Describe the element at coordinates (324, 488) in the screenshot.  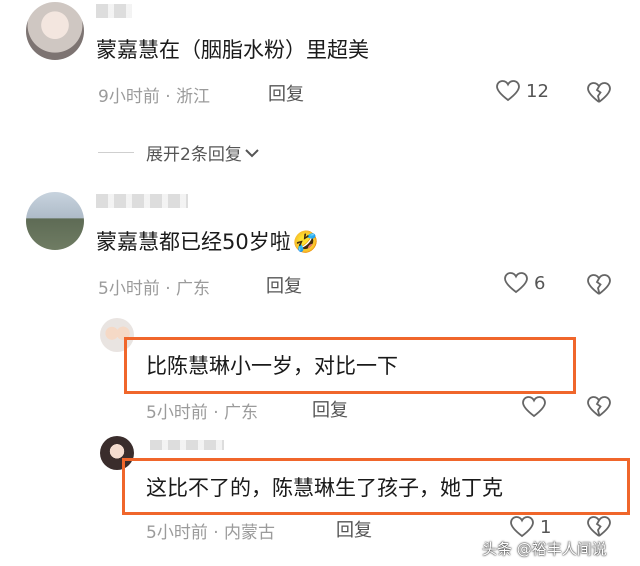
I see `reply-text: 这比不了的，陈慧琳生了孩子，她丁克` at that location.